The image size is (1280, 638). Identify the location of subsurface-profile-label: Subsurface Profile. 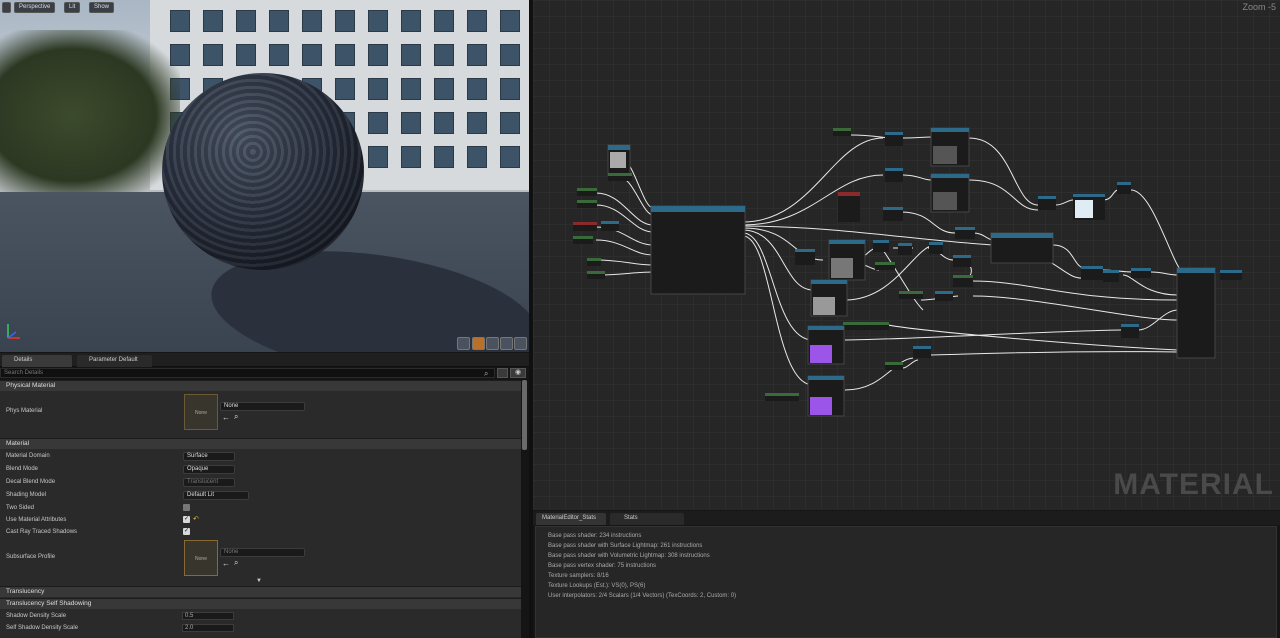
(31, 557).